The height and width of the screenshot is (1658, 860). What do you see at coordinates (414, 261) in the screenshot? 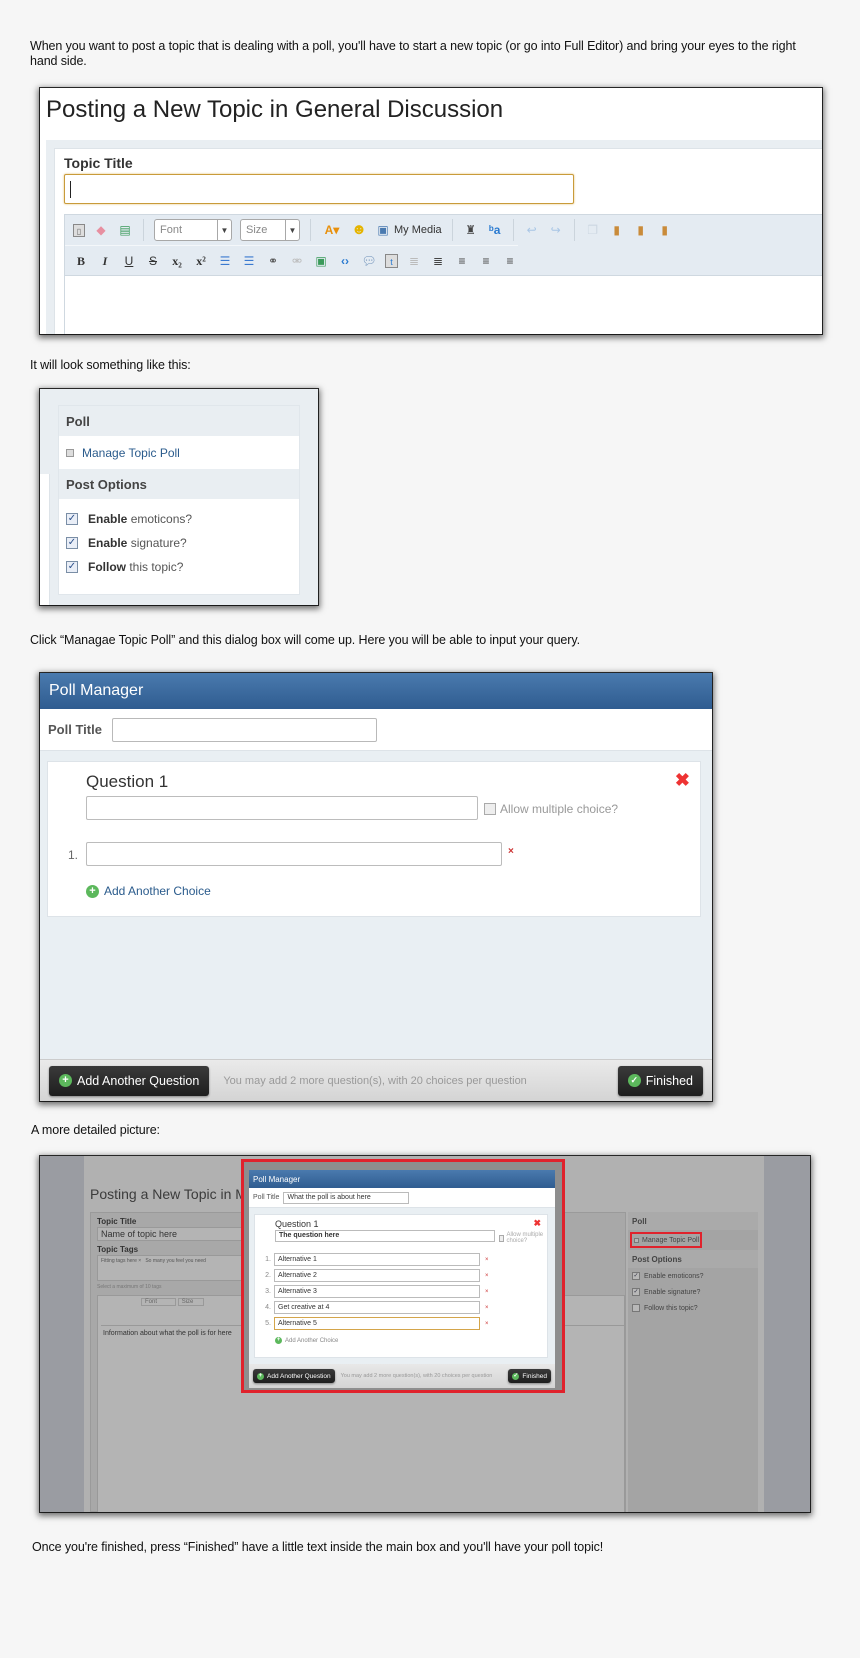
I see `outdent-icon: ≣` at bounding box center [414, 261].